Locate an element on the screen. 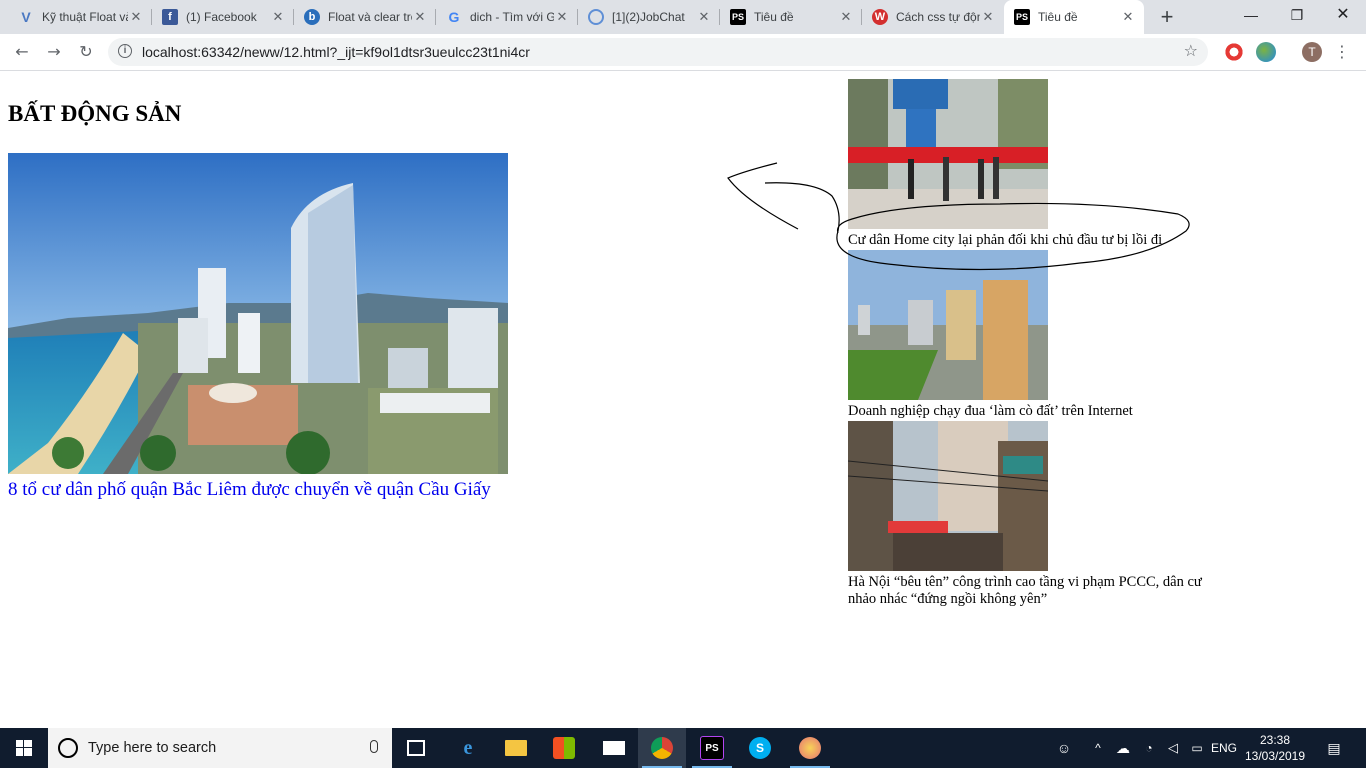 The height and width of the screenshot is (768, 1366). chevron-up-icon: ^ is located at coordinates (1098, 748).